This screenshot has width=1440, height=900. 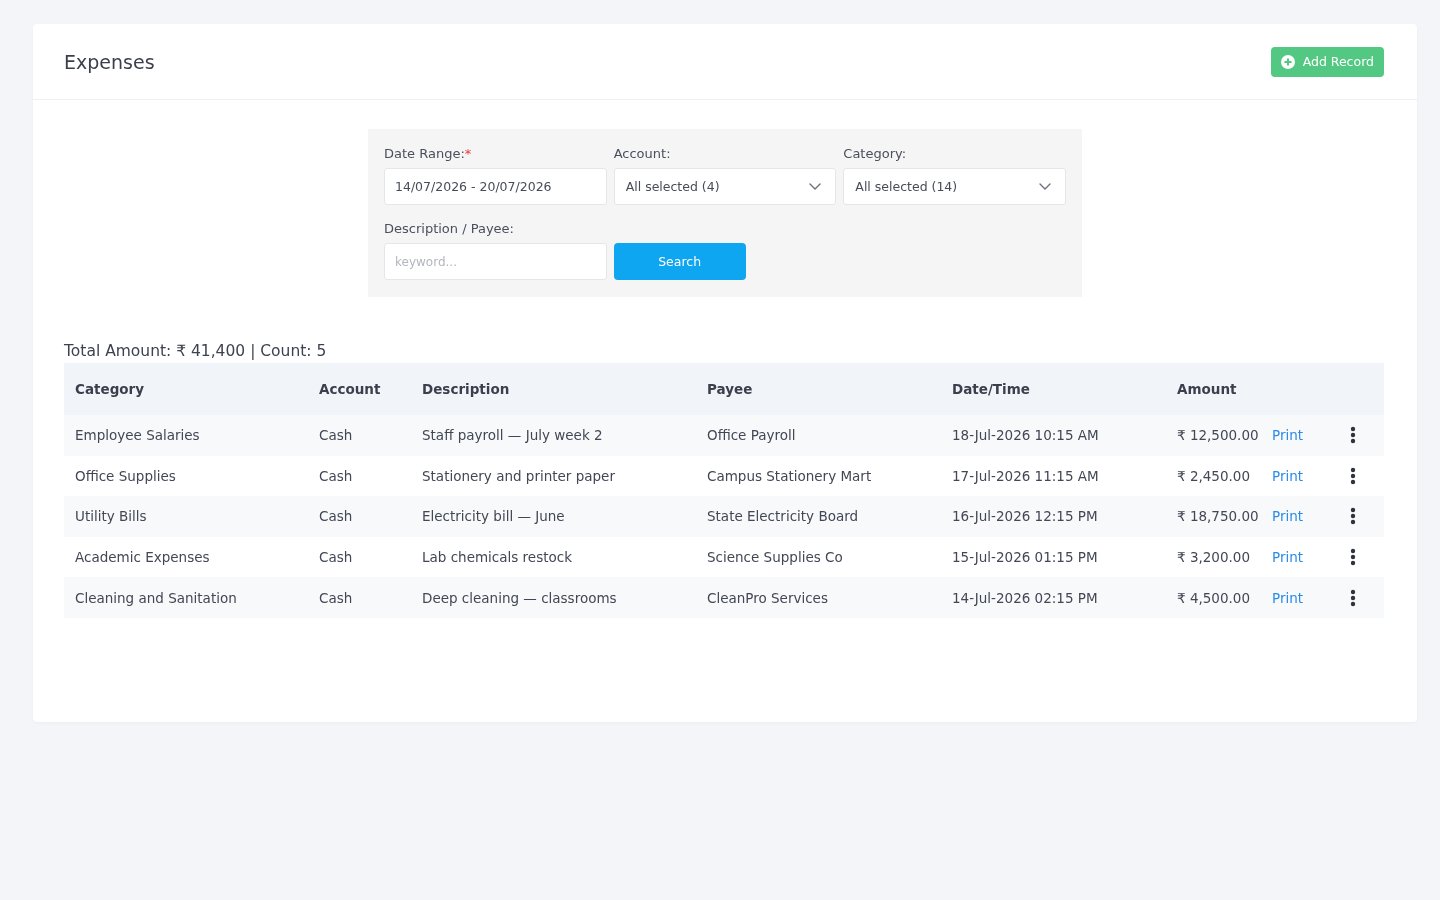 I want to click on table-cell: Employee Salaries, so click(x=137, y=435).